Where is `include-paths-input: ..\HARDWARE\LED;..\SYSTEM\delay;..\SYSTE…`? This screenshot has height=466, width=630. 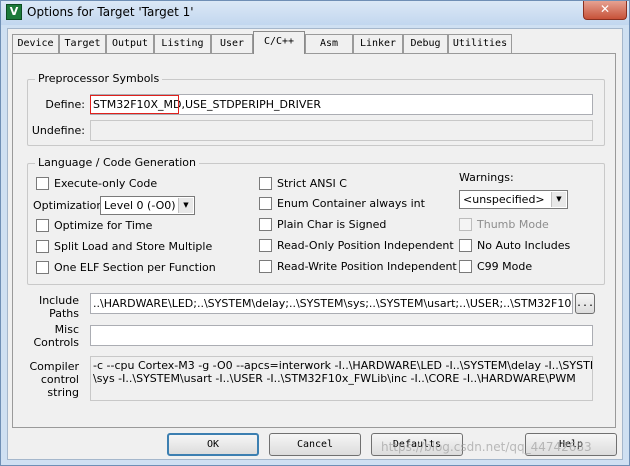
include-paths-input: ..\HARDWARE\LED;..\SYSTEM\delay;..\SYSTE… is located at coordinates (331, 303).